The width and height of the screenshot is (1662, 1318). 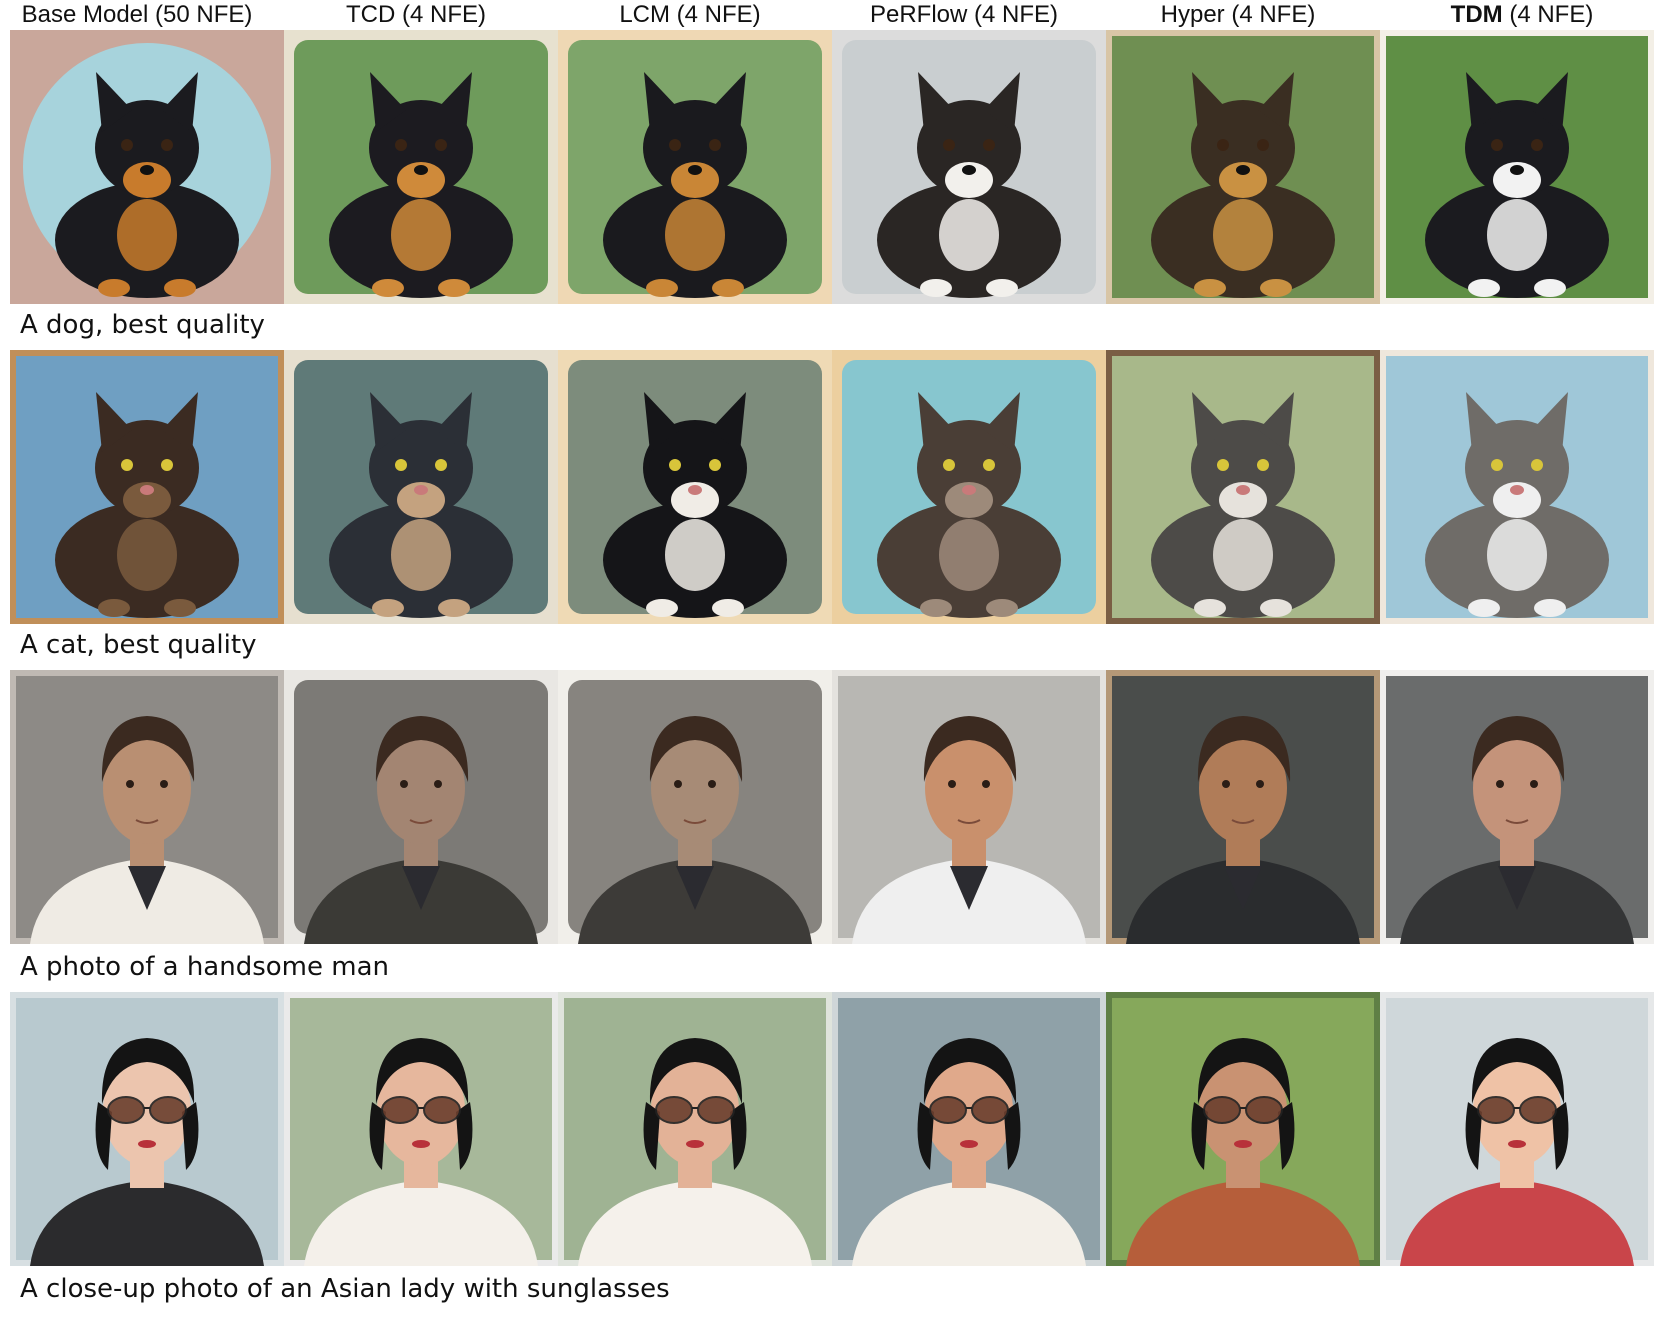 I want to click on column-header-tcd: TCD (4 NFE), so click(x=416, y=15).